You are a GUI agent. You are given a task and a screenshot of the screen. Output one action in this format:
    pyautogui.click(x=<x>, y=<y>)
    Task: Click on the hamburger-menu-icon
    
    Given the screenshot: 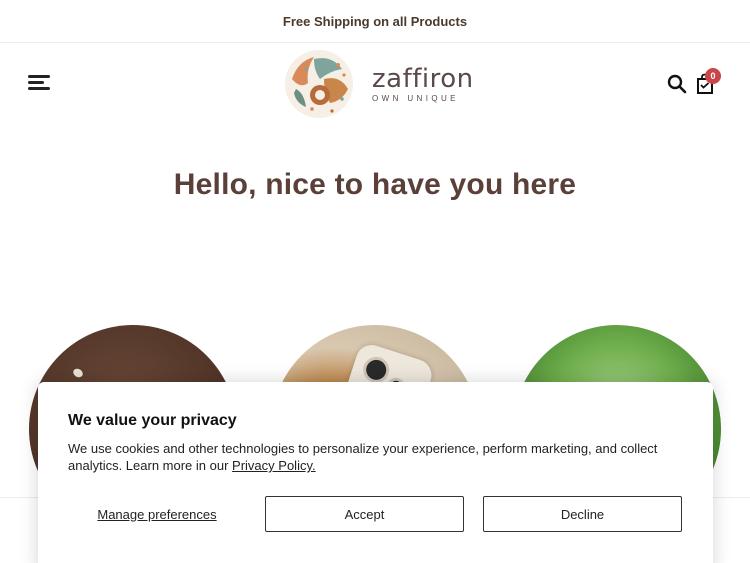 What is the action you would take?
    pyautogui.click(x=40, y=84)
    